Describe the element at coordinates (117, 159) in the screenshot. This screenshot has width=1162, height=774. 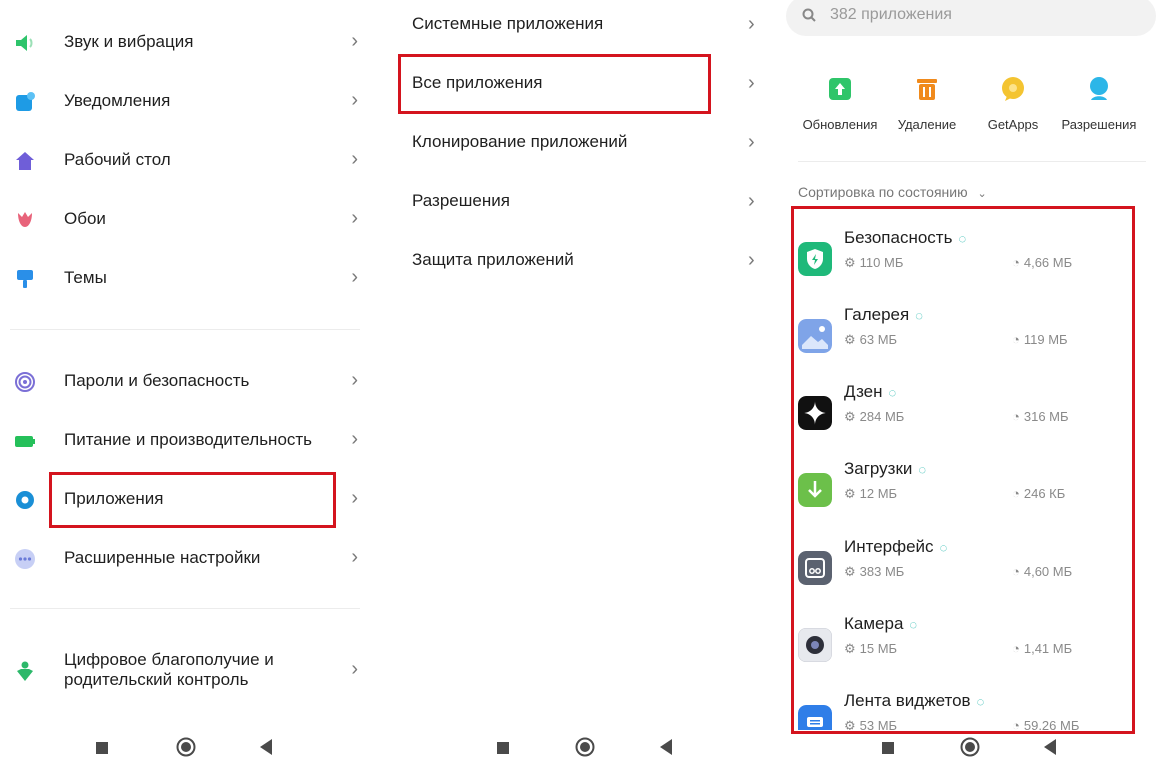
I see `settings-item-label: Рабочий стол` at that location.